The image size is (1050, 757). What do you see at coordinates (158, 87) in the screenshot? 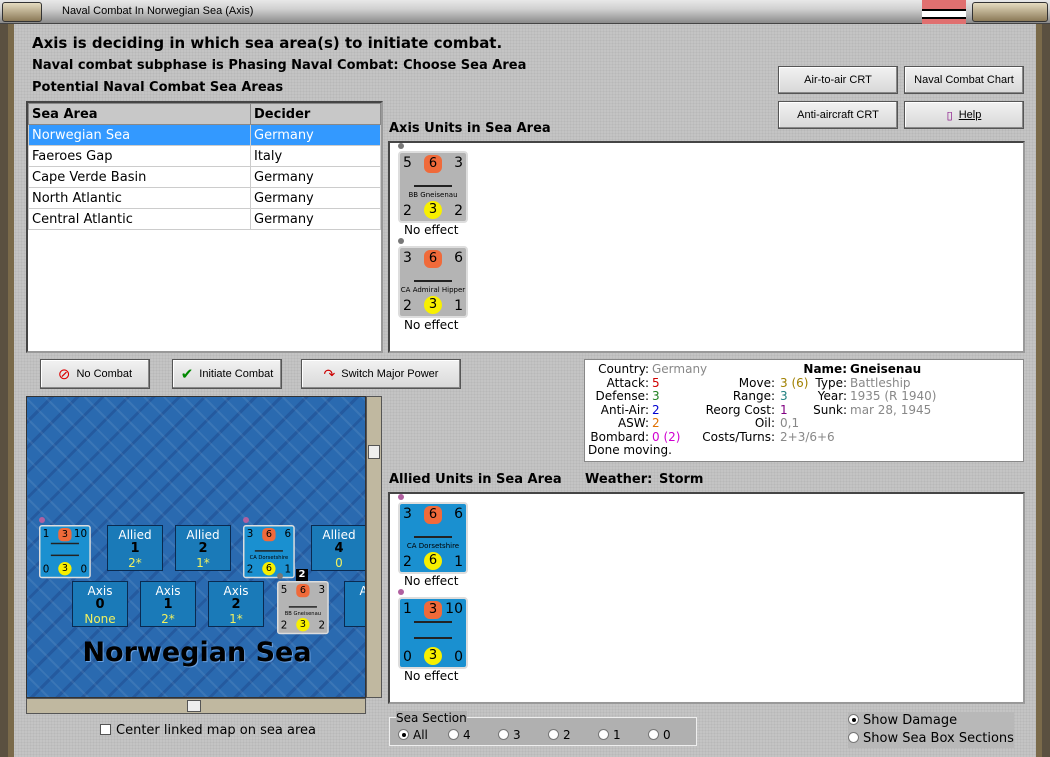
I see `sea-areas-heading: Potential Naval Combat Sea Areas` at bounding box center [158, 87].